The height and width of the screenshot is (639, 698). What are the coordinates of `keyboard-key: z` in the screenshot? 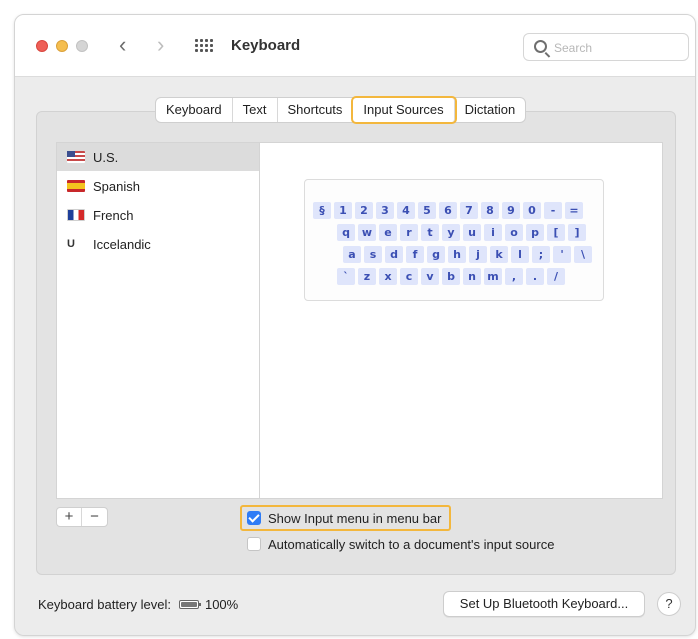 It's located at (367, 276).